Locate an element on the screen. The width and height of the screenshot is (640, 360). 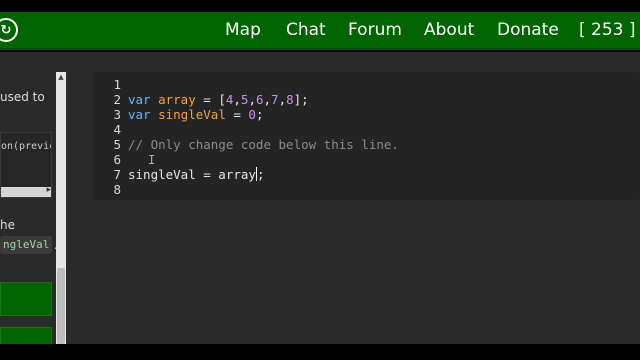
top-letterbox is located at coordinates (320, 6).